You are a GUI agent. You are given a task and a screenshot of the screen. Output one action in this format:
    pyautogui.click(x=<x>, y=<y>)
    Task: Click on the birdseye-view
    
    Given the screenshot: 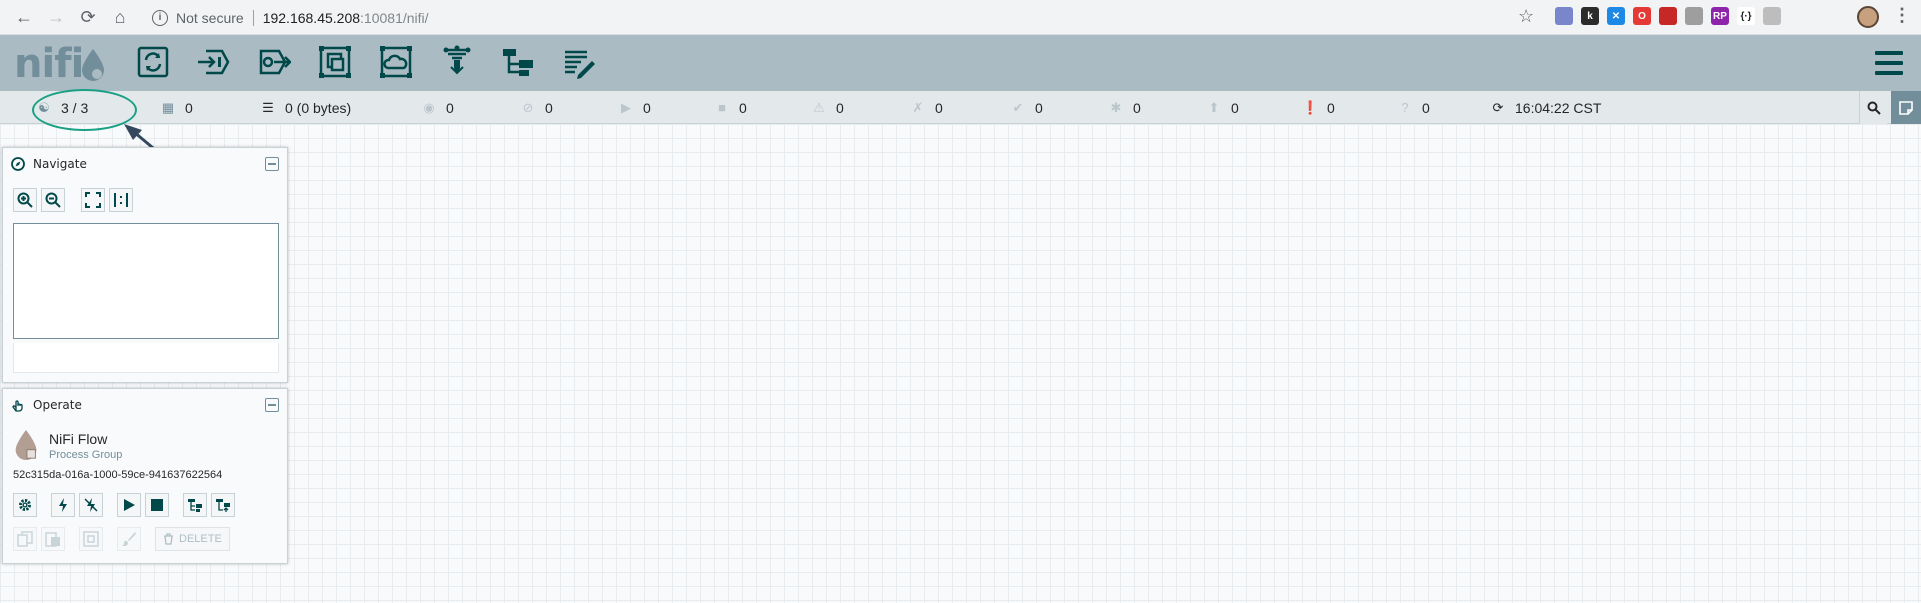 What is the action you would take?
    pyautogui.click(x=146, y=281)
    